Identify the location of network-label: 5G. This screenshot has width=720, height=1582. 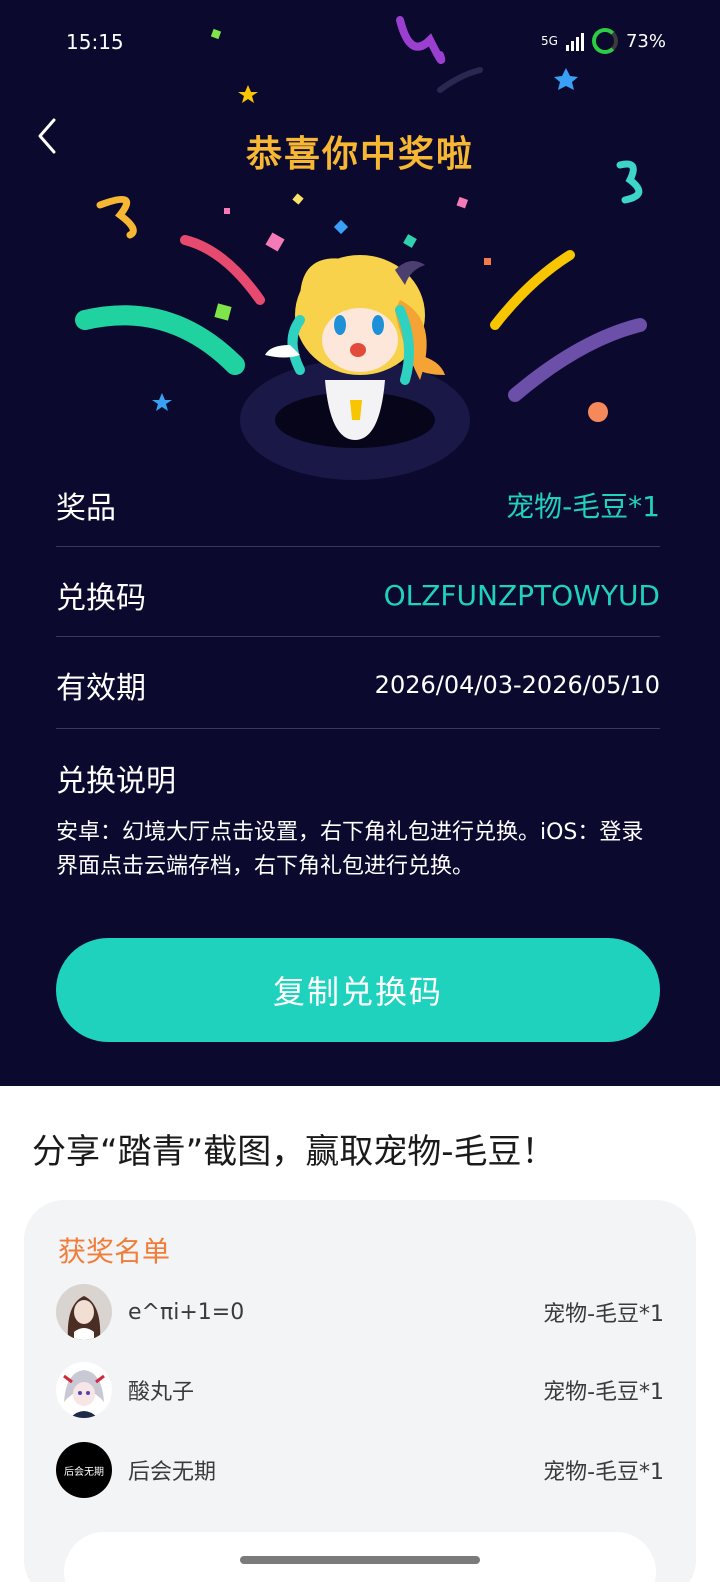
(549, 41).